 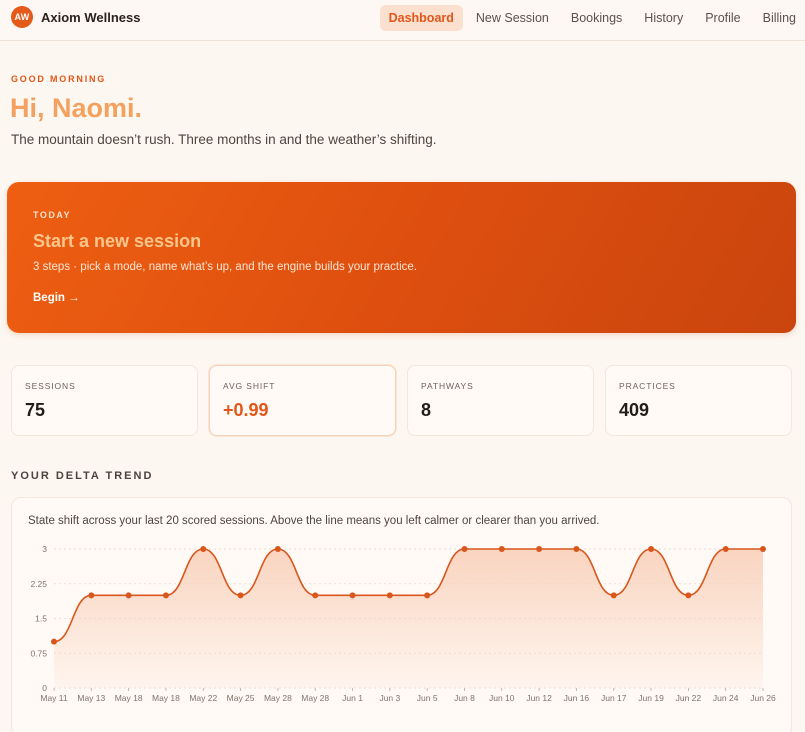 I want to click on x-tick-label: Jun 10, so click(x=502, y=698).